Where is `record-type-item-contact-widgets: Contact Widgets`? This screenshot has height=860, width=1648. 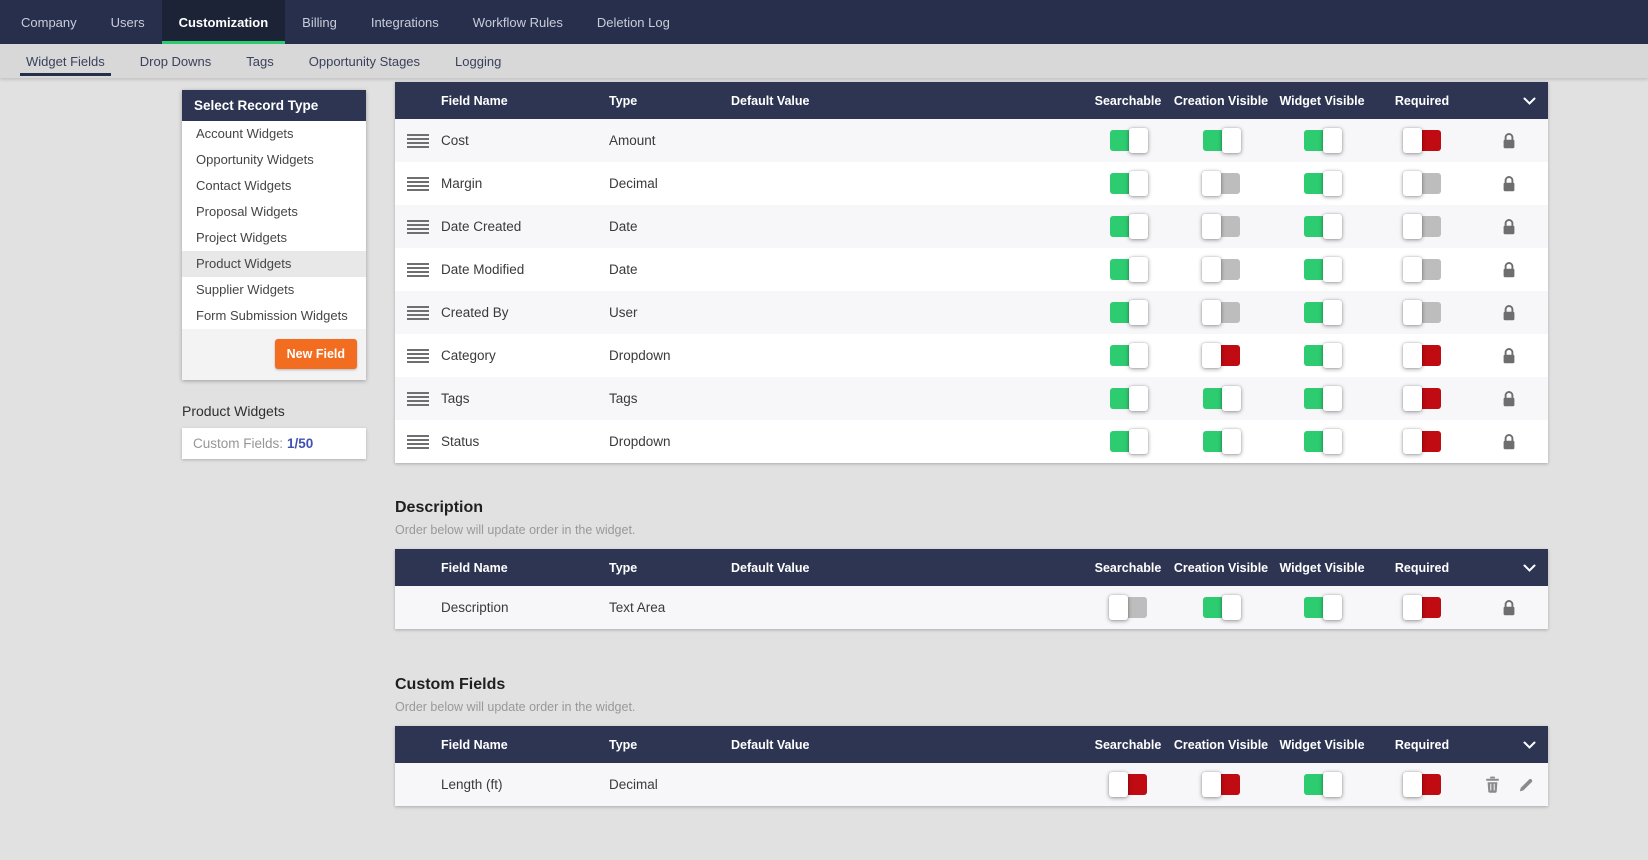 record-type-item-contact-widgets: Contact Widgets is located at coordinates (274, 186).